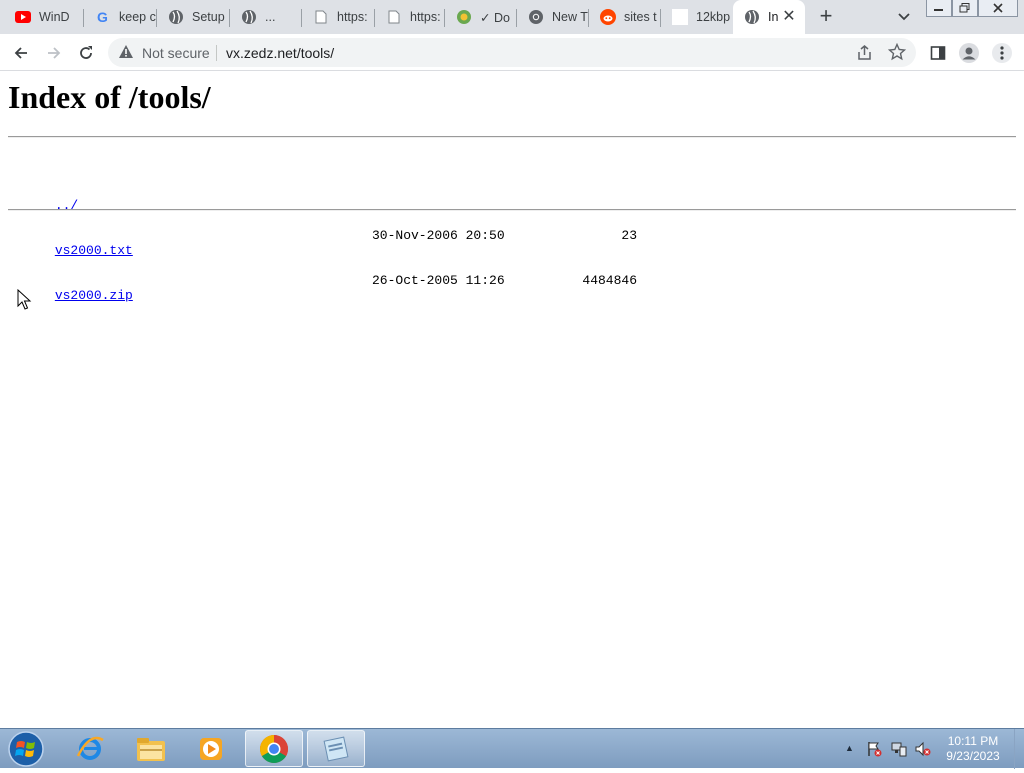 The width and height of the screenshot is (1024, 773). Describe the element at coordinates (23, 17) in the screenshot. I see `youtube-icon` at that location.